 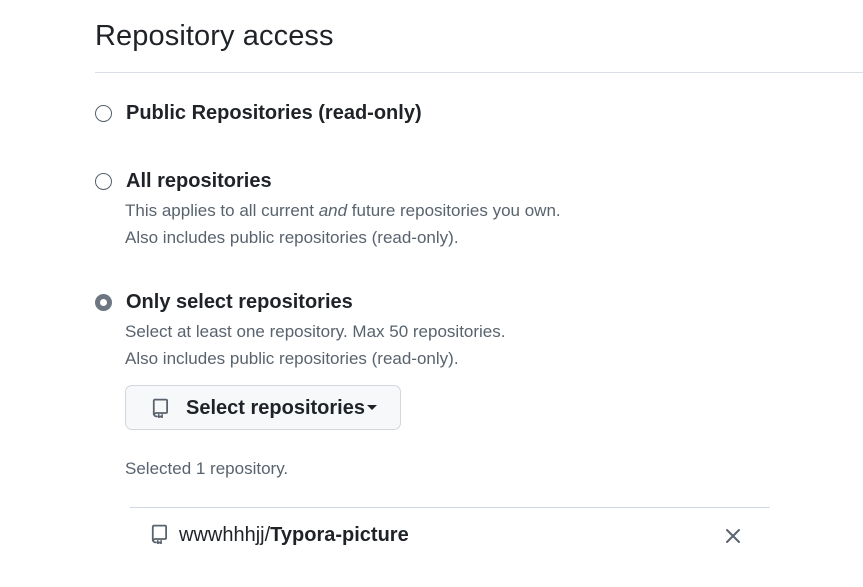 I want to click on title-divider, so click(x=479, y=72).